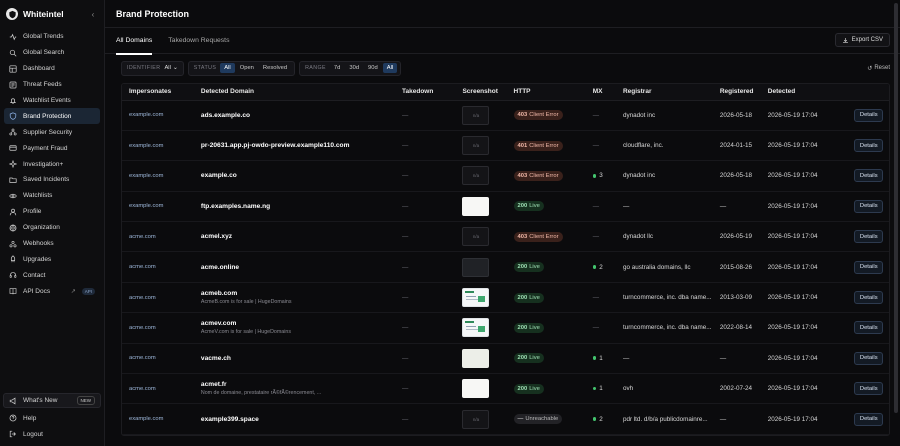 This screenshot has width=900, height=446. What do you see at coordinates (158, 92) in the screenshot?
I see `column-header-impersonates: Impersonates` at bounding box center [158, 92].